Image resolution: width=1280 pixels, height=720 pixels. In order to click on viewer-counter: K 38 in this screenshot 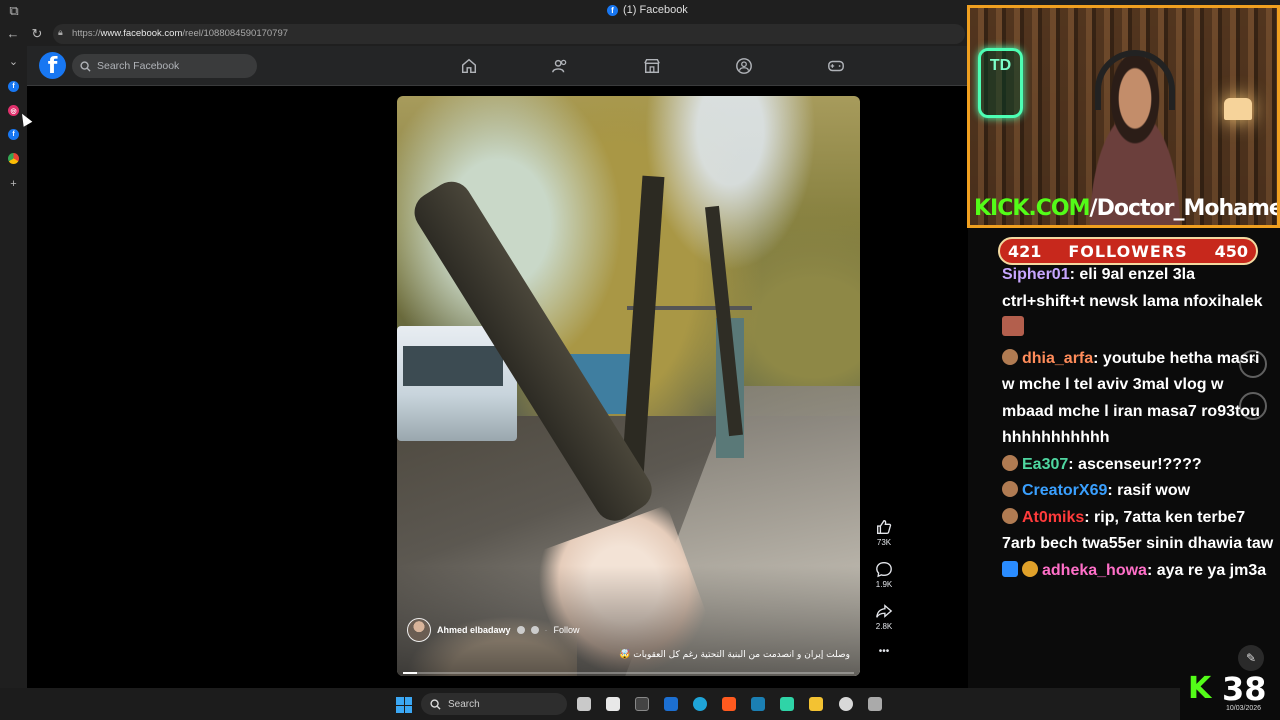, I will do `click(1227, 689)`.